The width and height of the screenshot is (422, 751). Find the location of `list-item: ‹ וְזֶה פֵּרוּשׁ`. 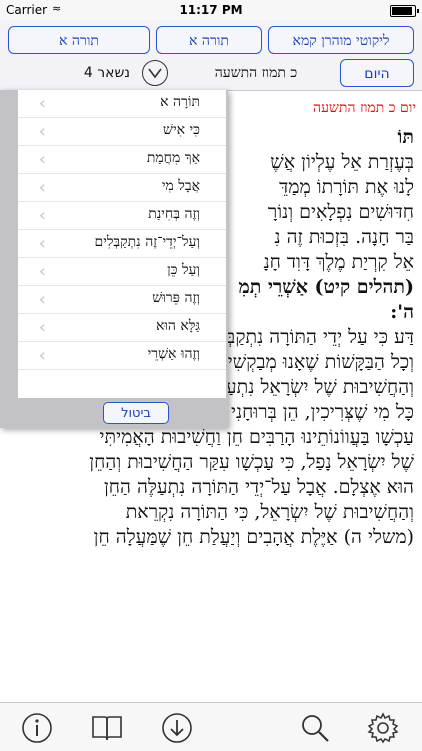

list-item: ‹ וְזֶה פֵּרוּשׁ is located at coordinates (122, 300).